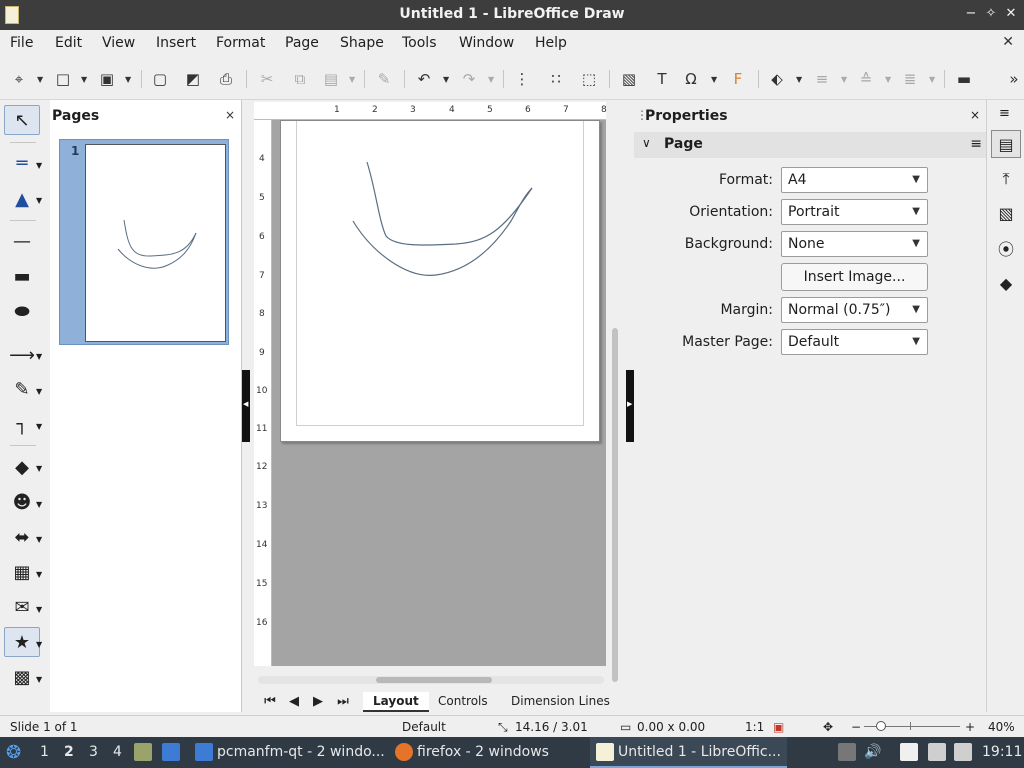 The width and height of the screenshot is (1024, 768). I want to click on menu-window: Window, so click(486, 43).